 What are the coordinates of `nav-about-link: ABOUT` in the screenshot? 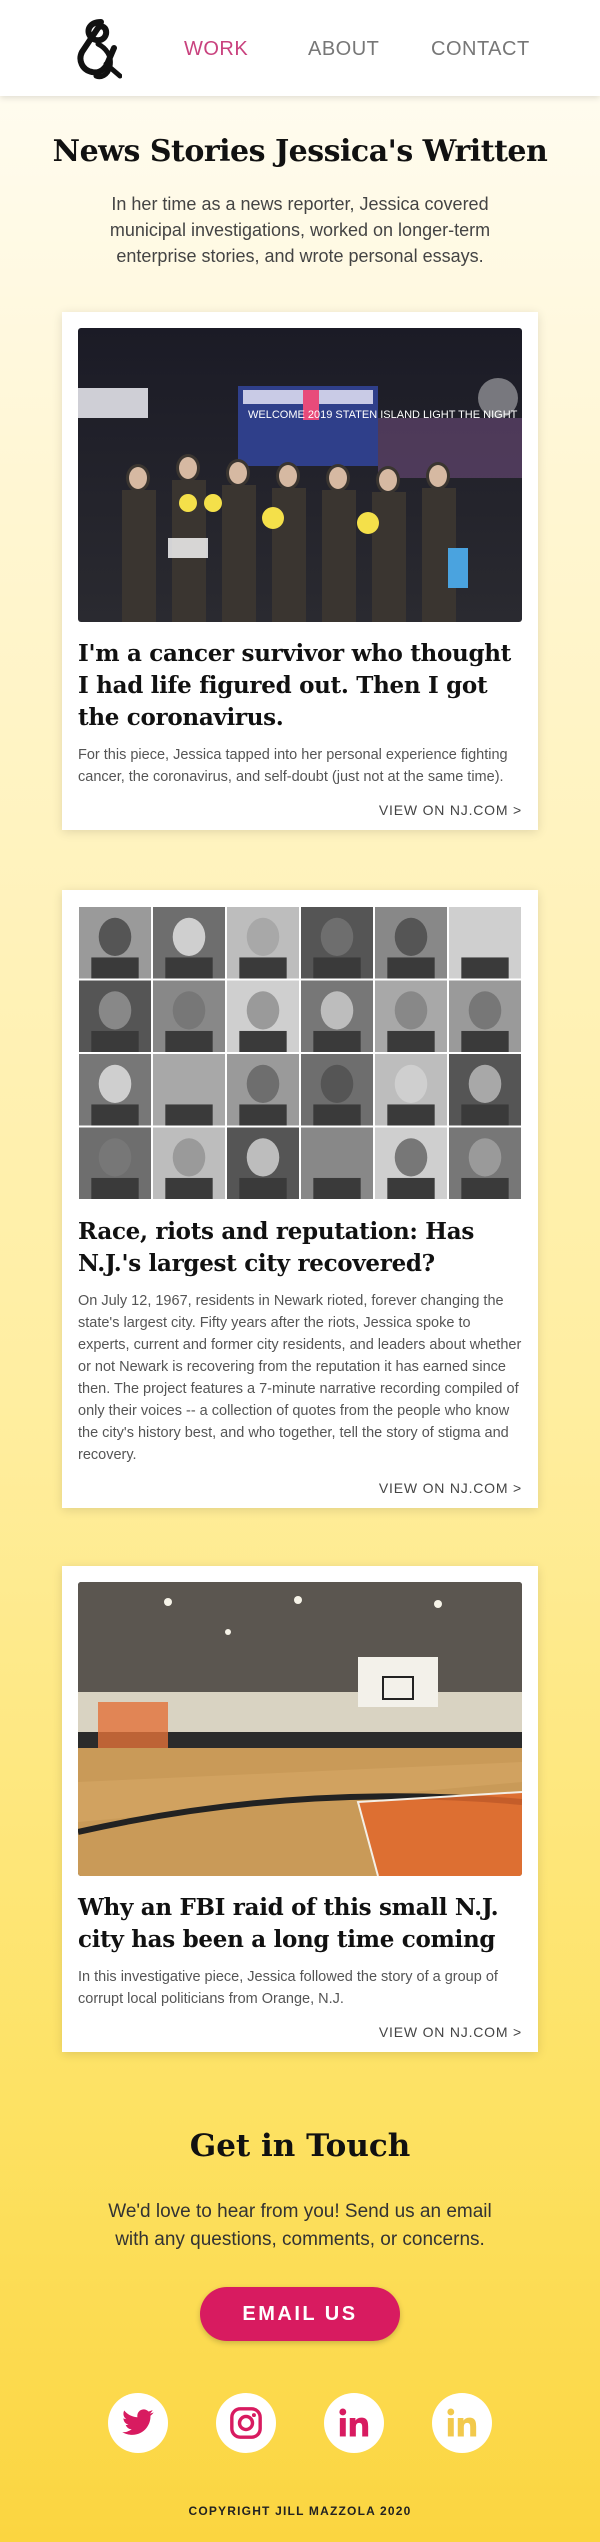 It's located at (343, 49).